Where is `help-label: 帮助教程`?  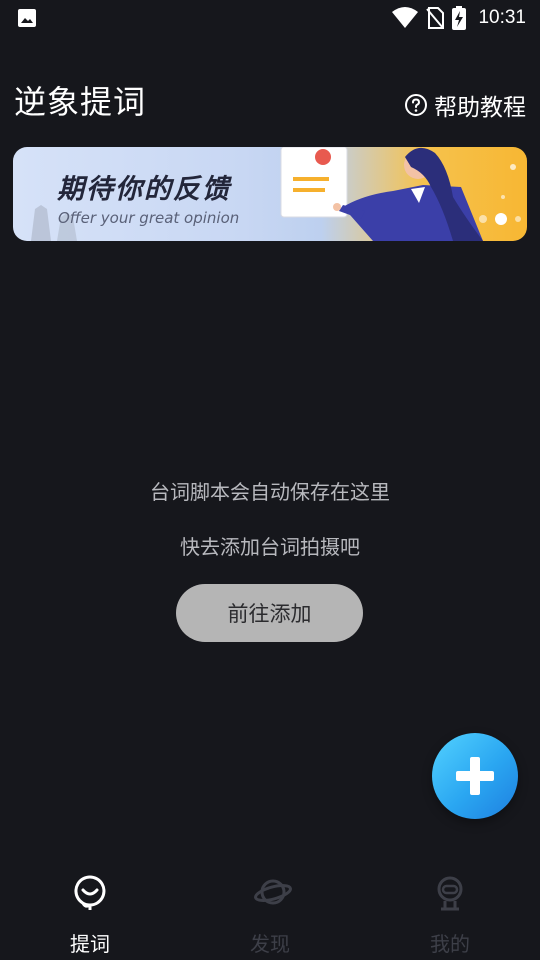 help-label: 帮助教程 is located at coordinates (480, 108).